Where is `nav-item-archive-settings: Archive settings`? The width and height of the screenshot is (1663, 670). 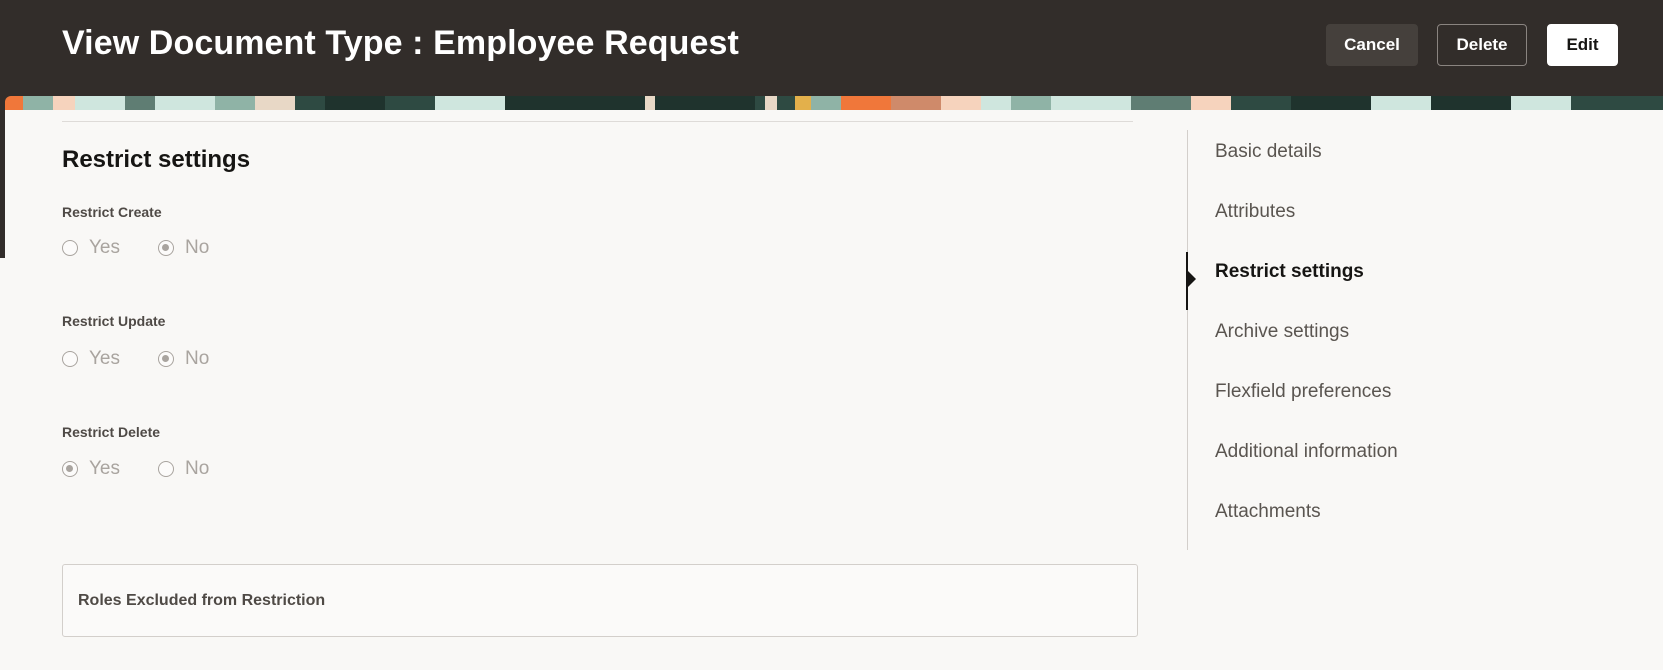 nav-item-archive-settings: Archive settings is located at coordinates (1282, 332).